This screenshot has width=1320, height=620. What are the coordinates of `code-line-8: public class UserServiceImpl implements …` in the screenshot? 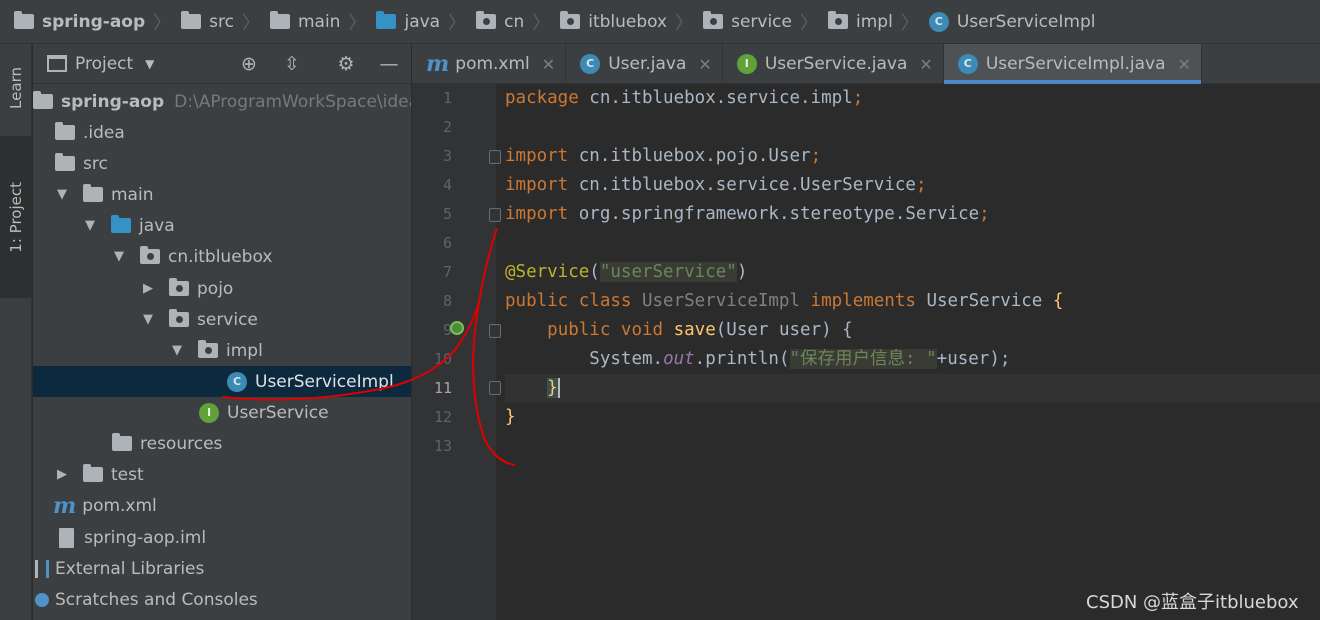 It's located at (912, 301).